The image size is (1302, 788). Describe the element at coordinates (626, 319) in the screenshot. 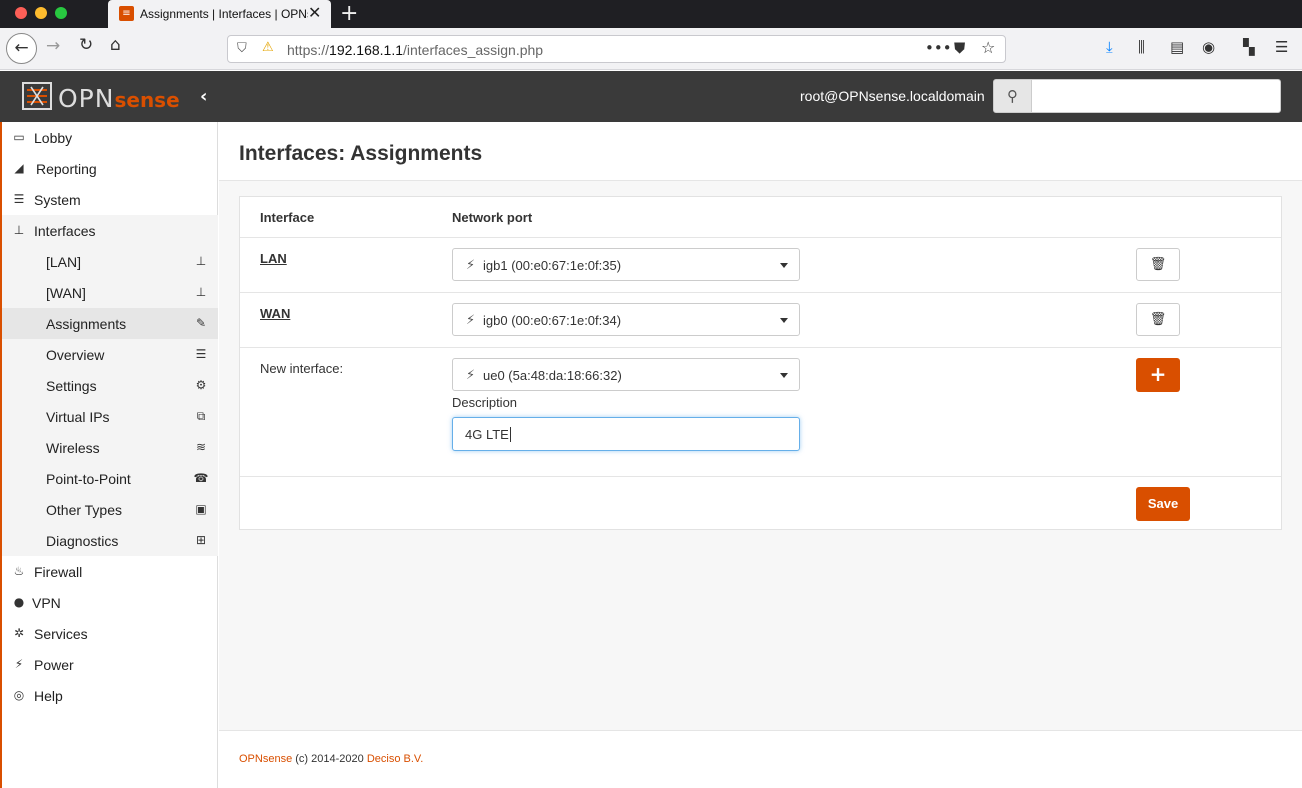

I see `network-port-select-wan: ⚡ igb0 (00:e0:67:1e:0f:34)` at that location.